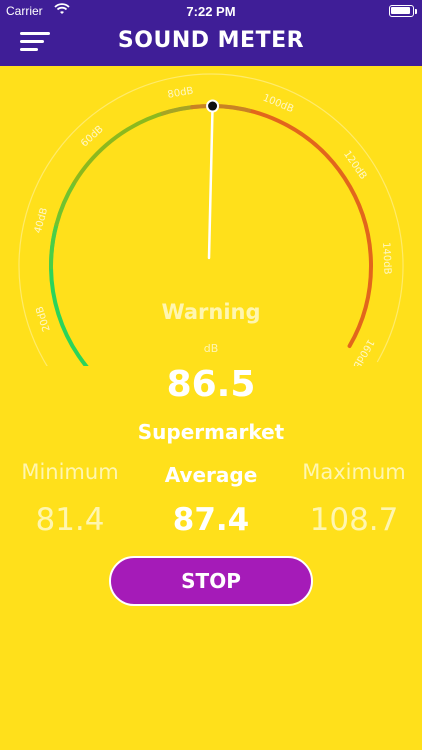 The height and width of the screenshot is (750, 422). What do you see at coordinates (92, 137) in the screenshot?
I see `gauge-tick-label: 60dB` at bounding box center [92, 137].